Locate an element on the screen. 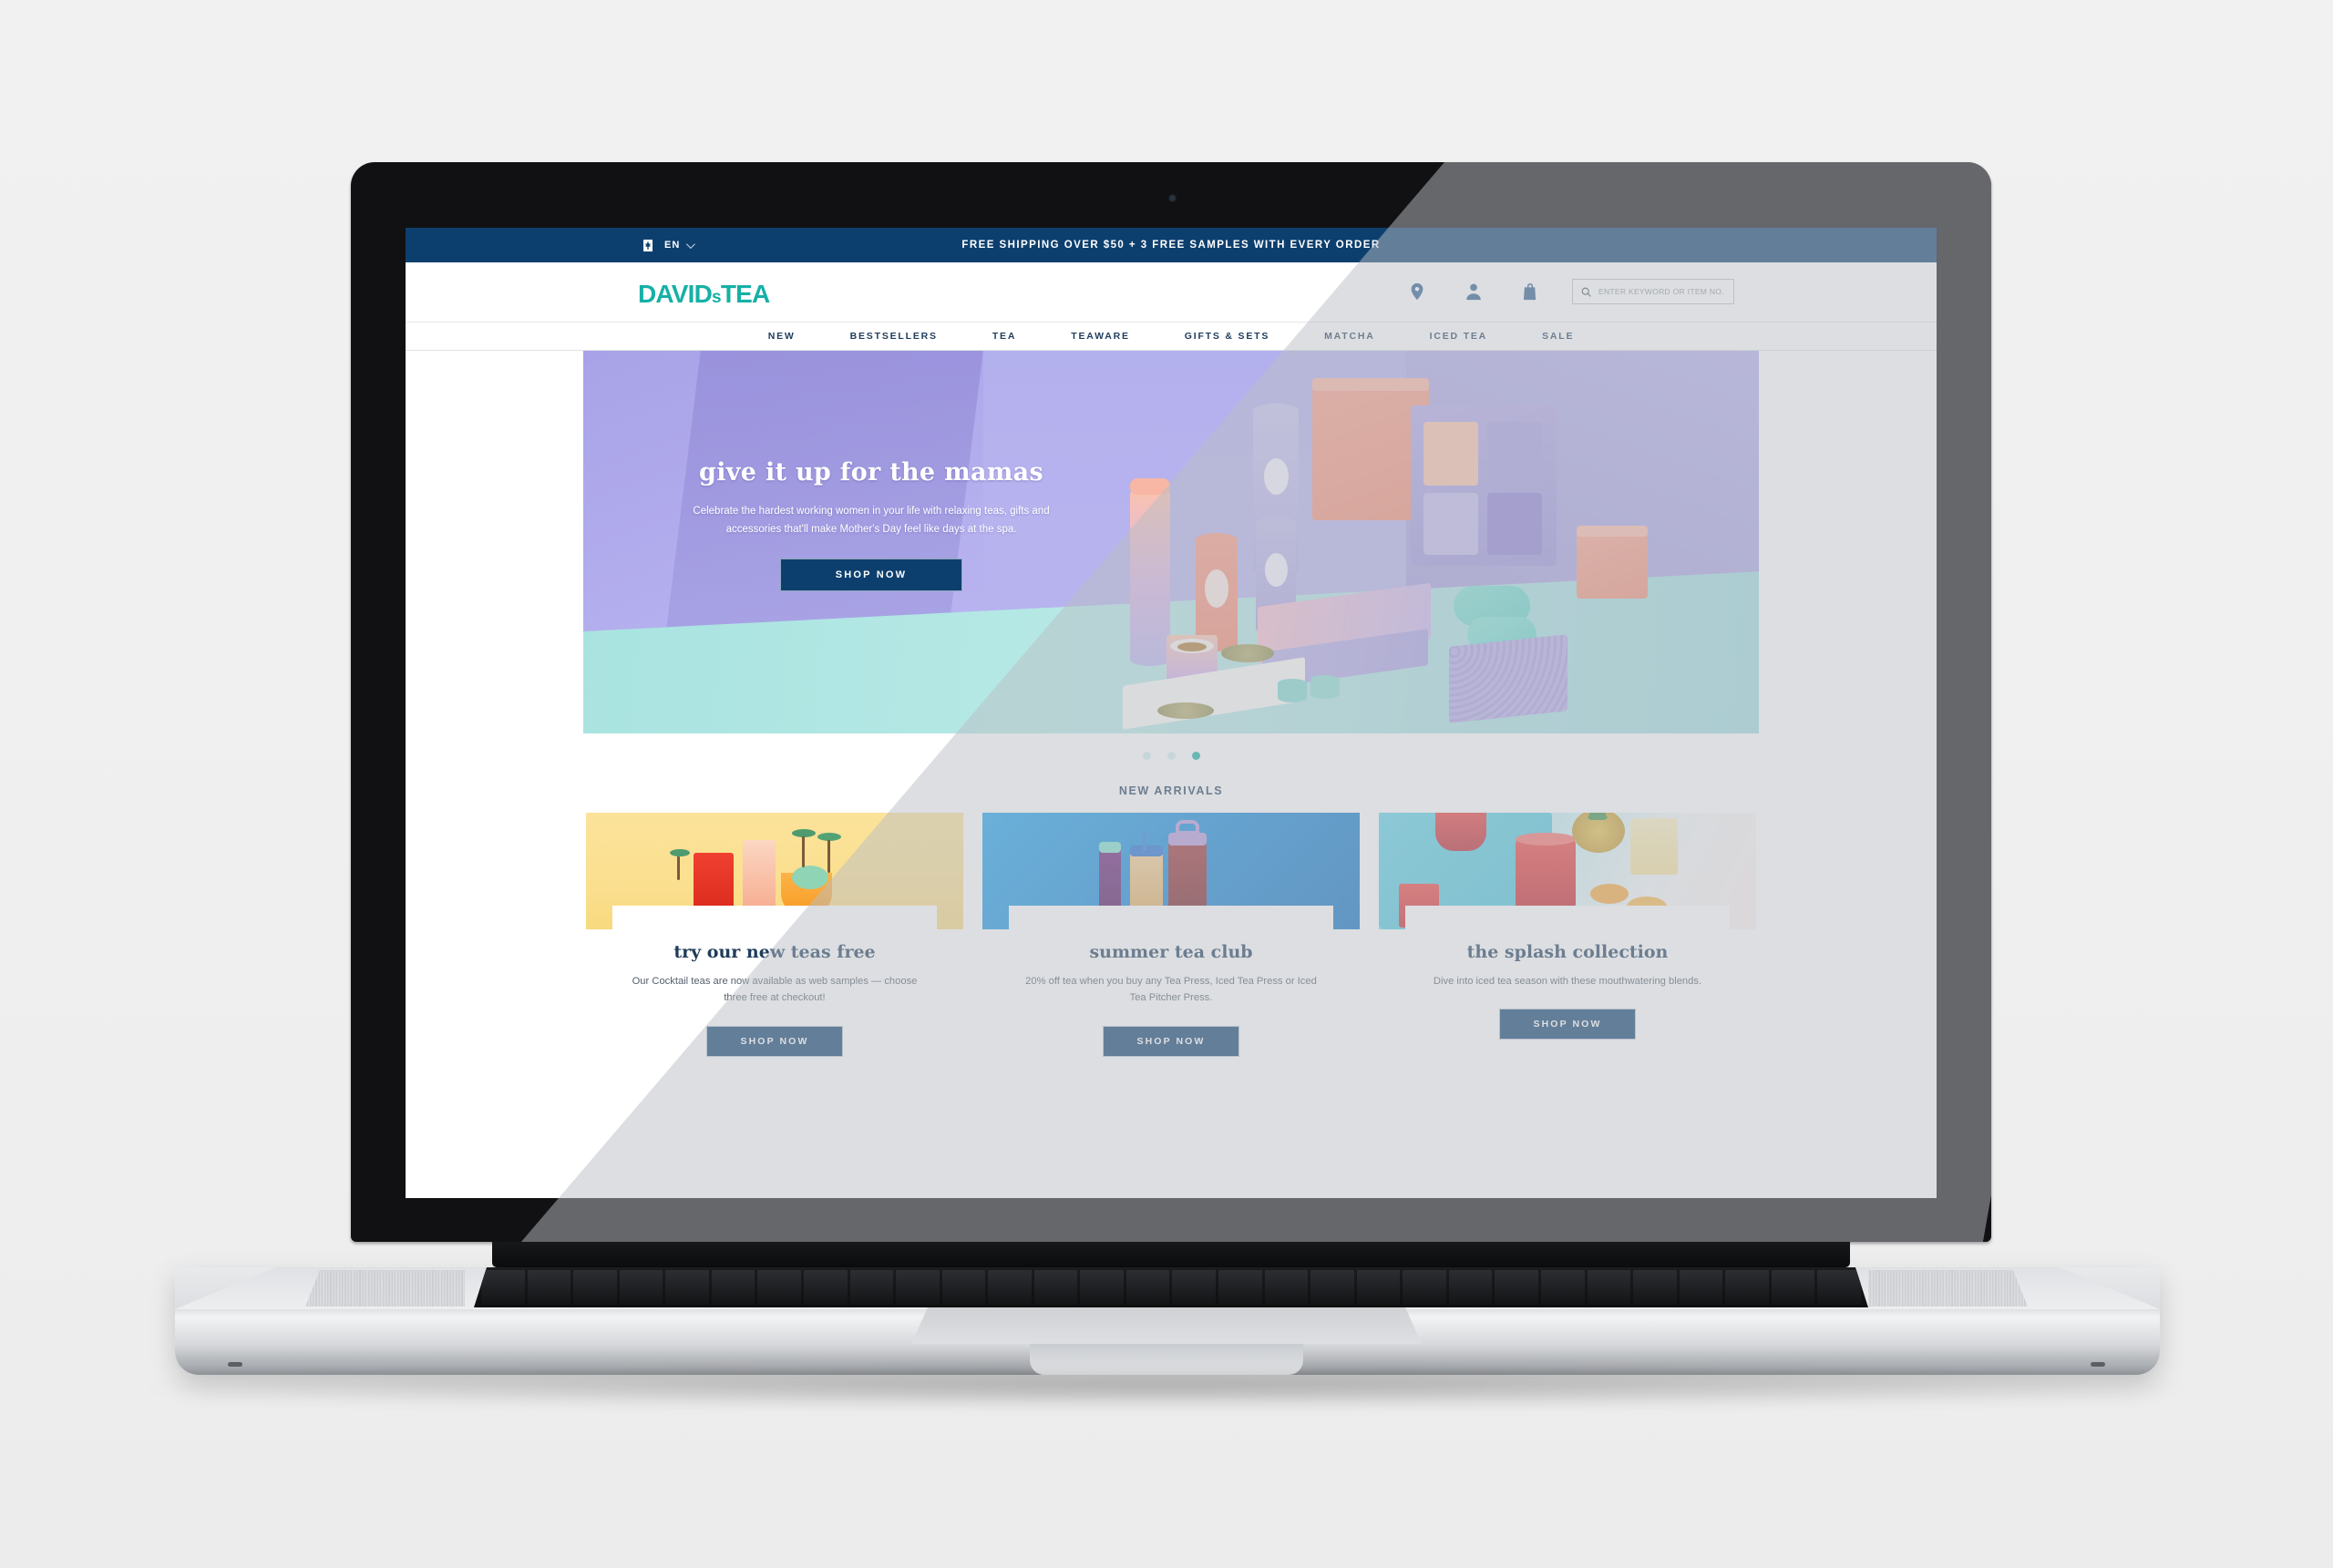 This screenshot has width=2333, height=1568. logo-text-tea: TEA is located at coordinates (745, 294).